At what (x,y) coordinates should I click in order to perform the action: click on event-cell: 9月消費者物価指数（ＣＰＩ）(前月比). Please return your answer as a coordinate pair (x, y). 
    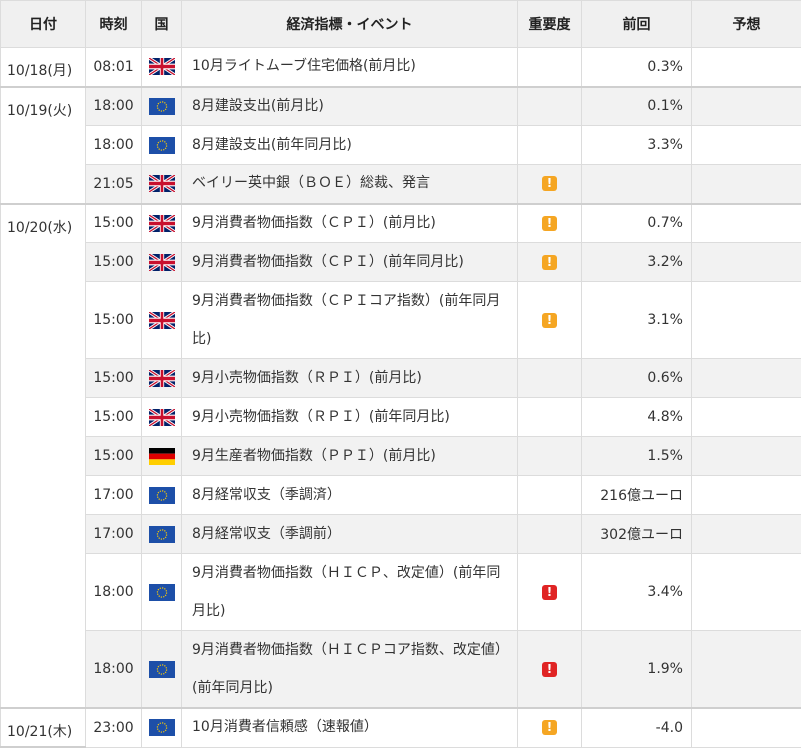
    Looking at the image, I should click on (349, 222).